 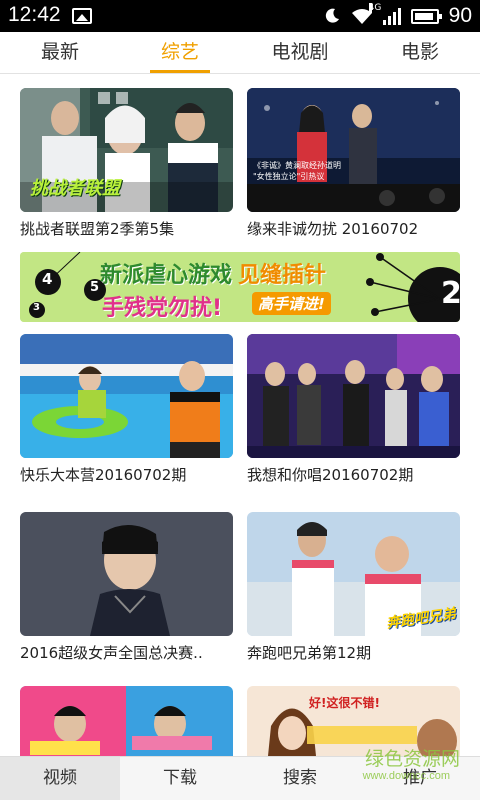 I want to click on site-watermark: 绿色资源网, so click(x=412, y=759).